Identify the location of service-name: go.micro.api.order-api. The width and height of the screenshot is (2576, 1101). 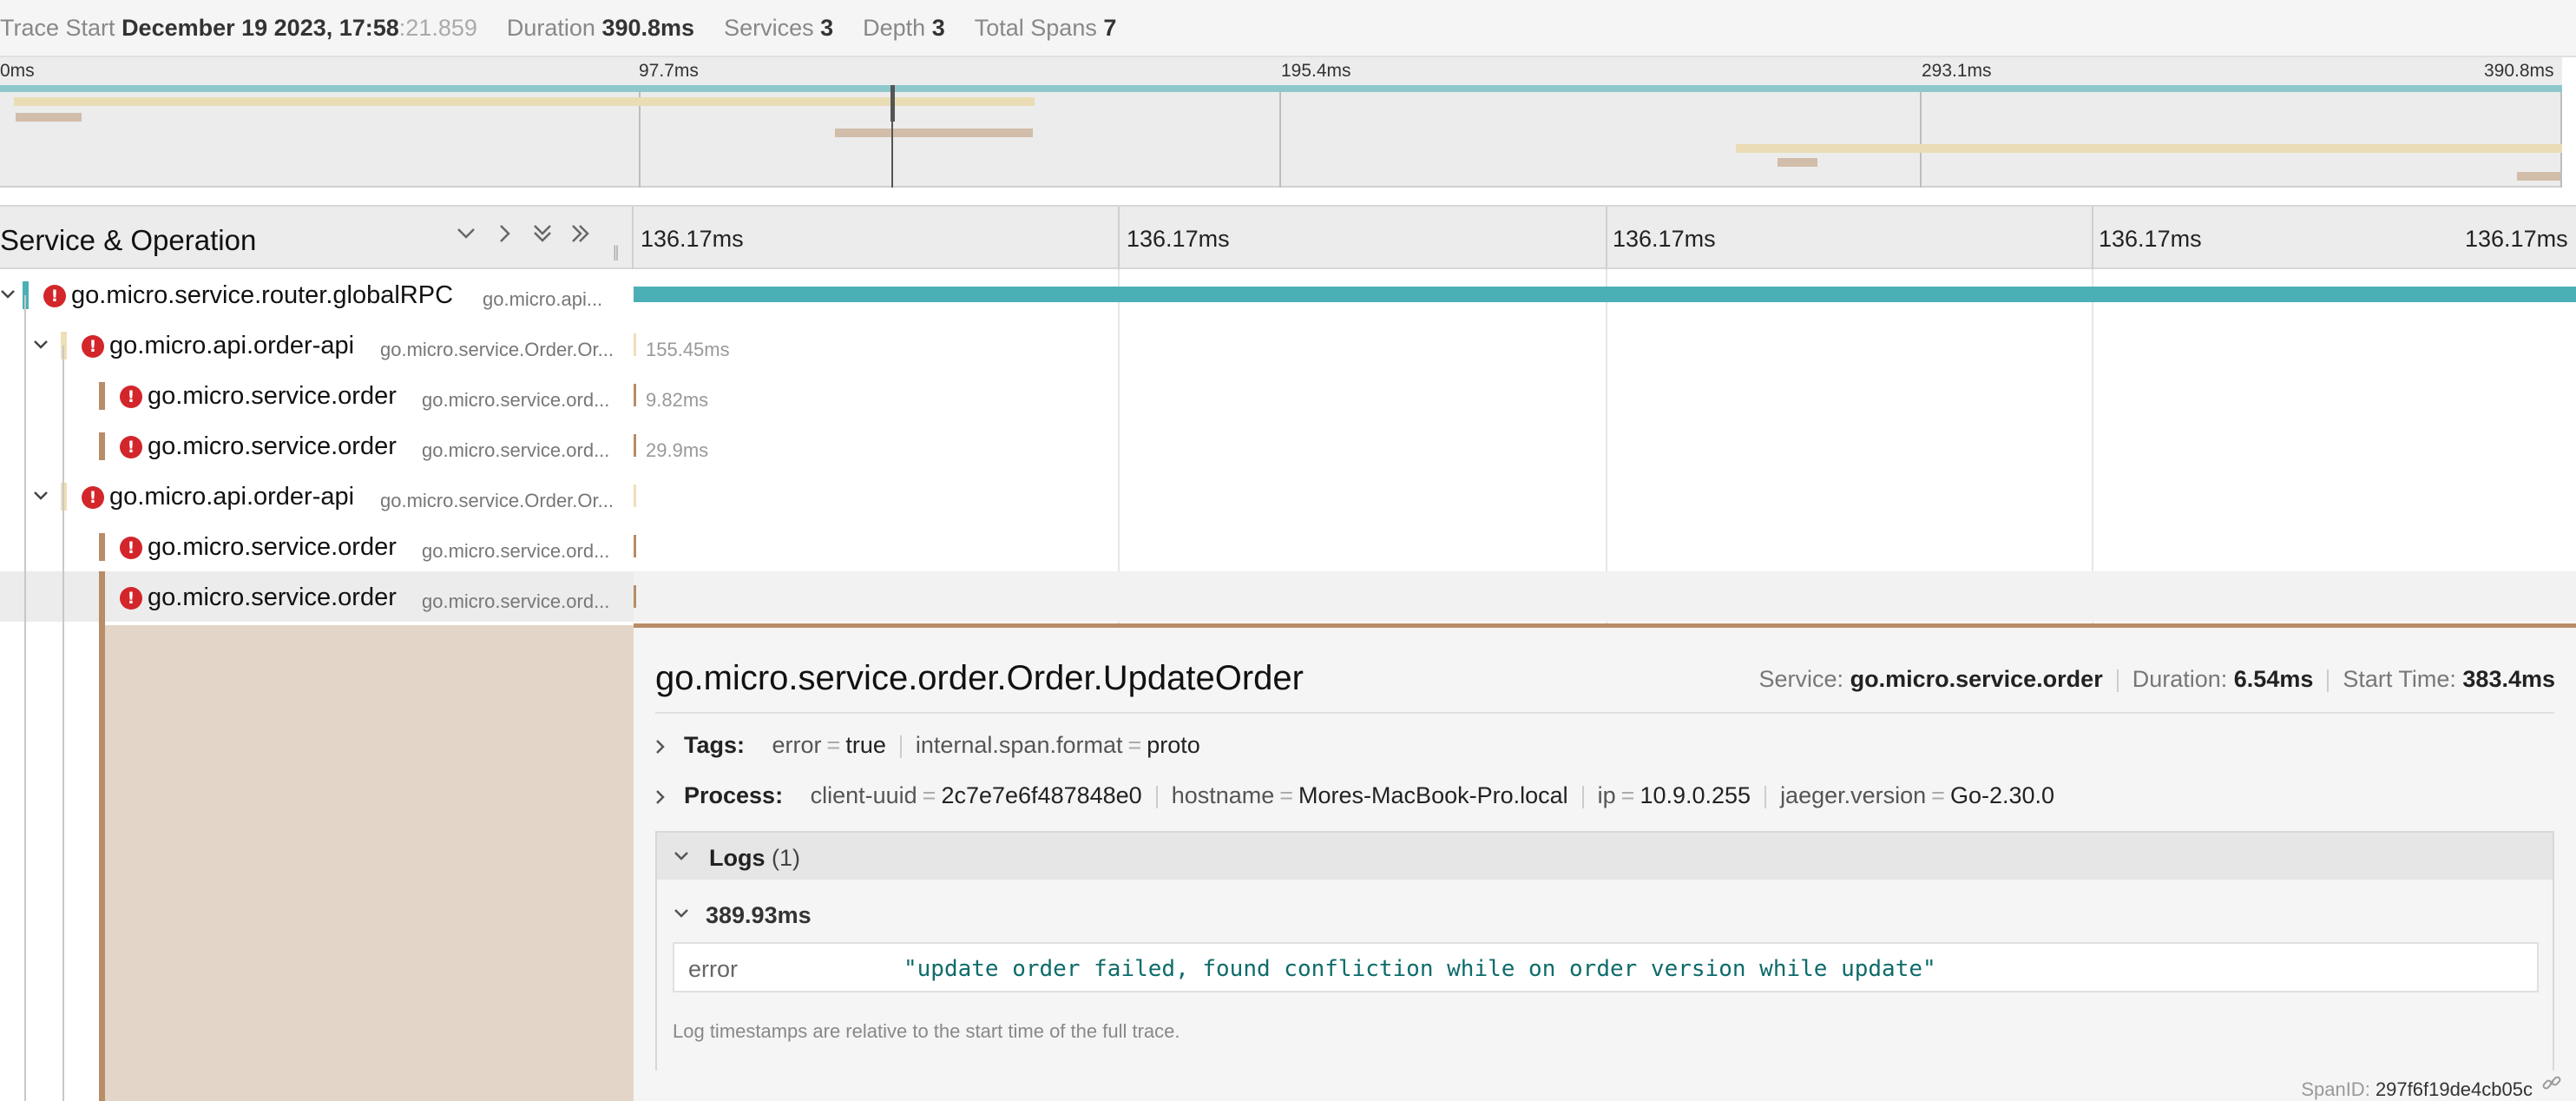
(232, 345).